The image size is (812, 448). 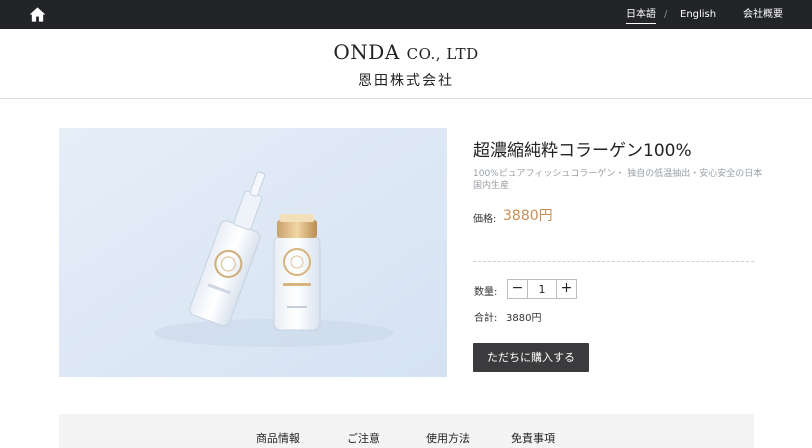 I want to click on tab-usage: 使用方法, so click(x=448, y=438).